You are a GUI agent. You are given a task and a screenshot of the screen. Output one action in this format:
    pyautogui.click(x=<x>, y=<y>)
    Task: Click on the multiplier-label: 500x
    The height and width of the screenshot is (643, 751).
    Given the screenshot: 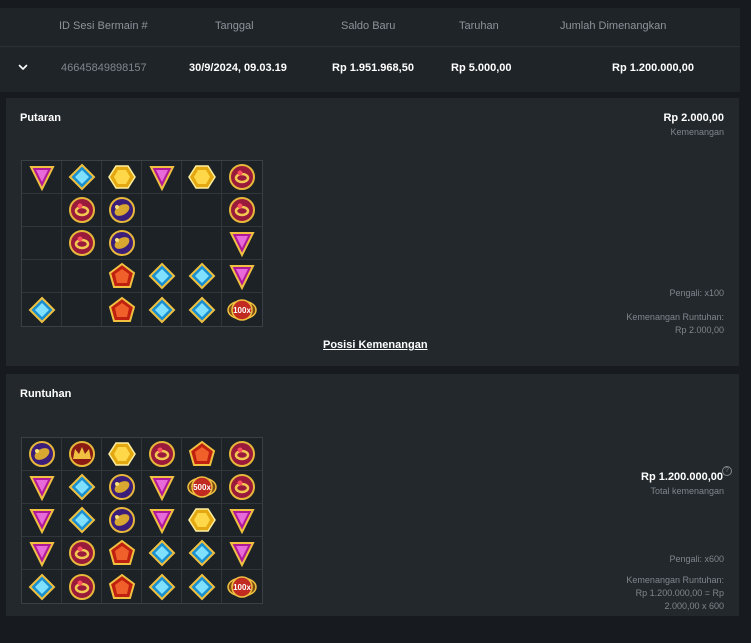 What is the action you would take?
    pyautogui.click(x=202, y=487)
    